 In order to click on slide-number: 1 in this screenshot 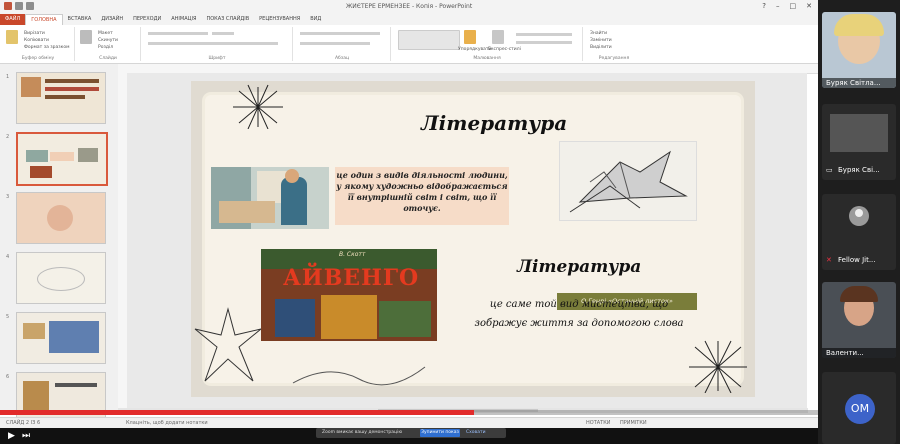, I will do `click(8, 77)`.